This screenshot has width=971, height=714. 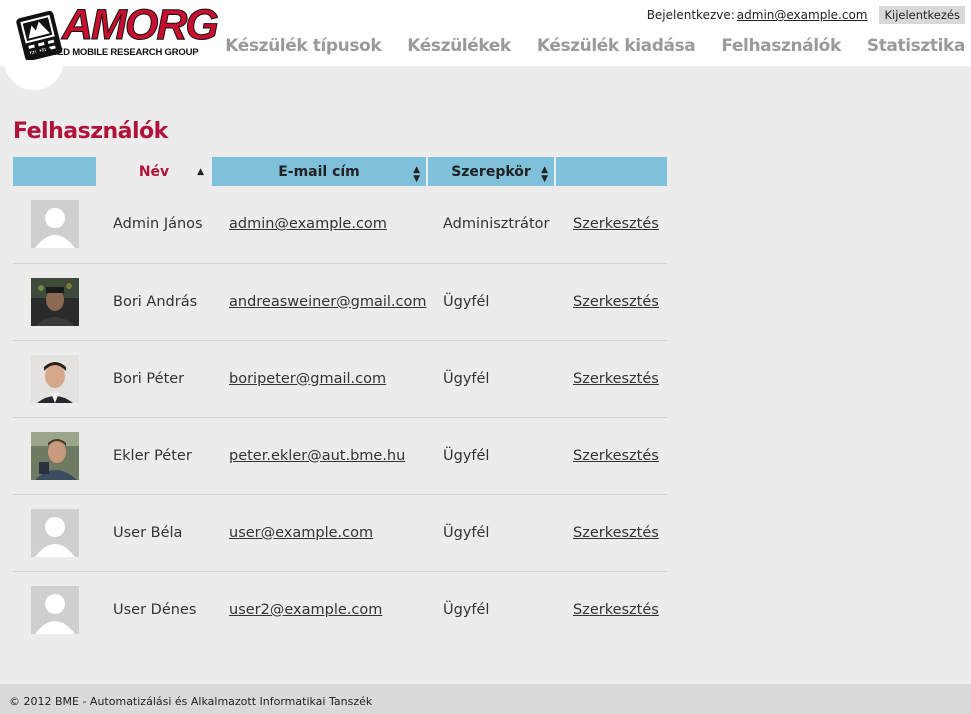 I want to click on header-role-sort: Szerepkör ▲ ▼, so click(x=491, y=171).